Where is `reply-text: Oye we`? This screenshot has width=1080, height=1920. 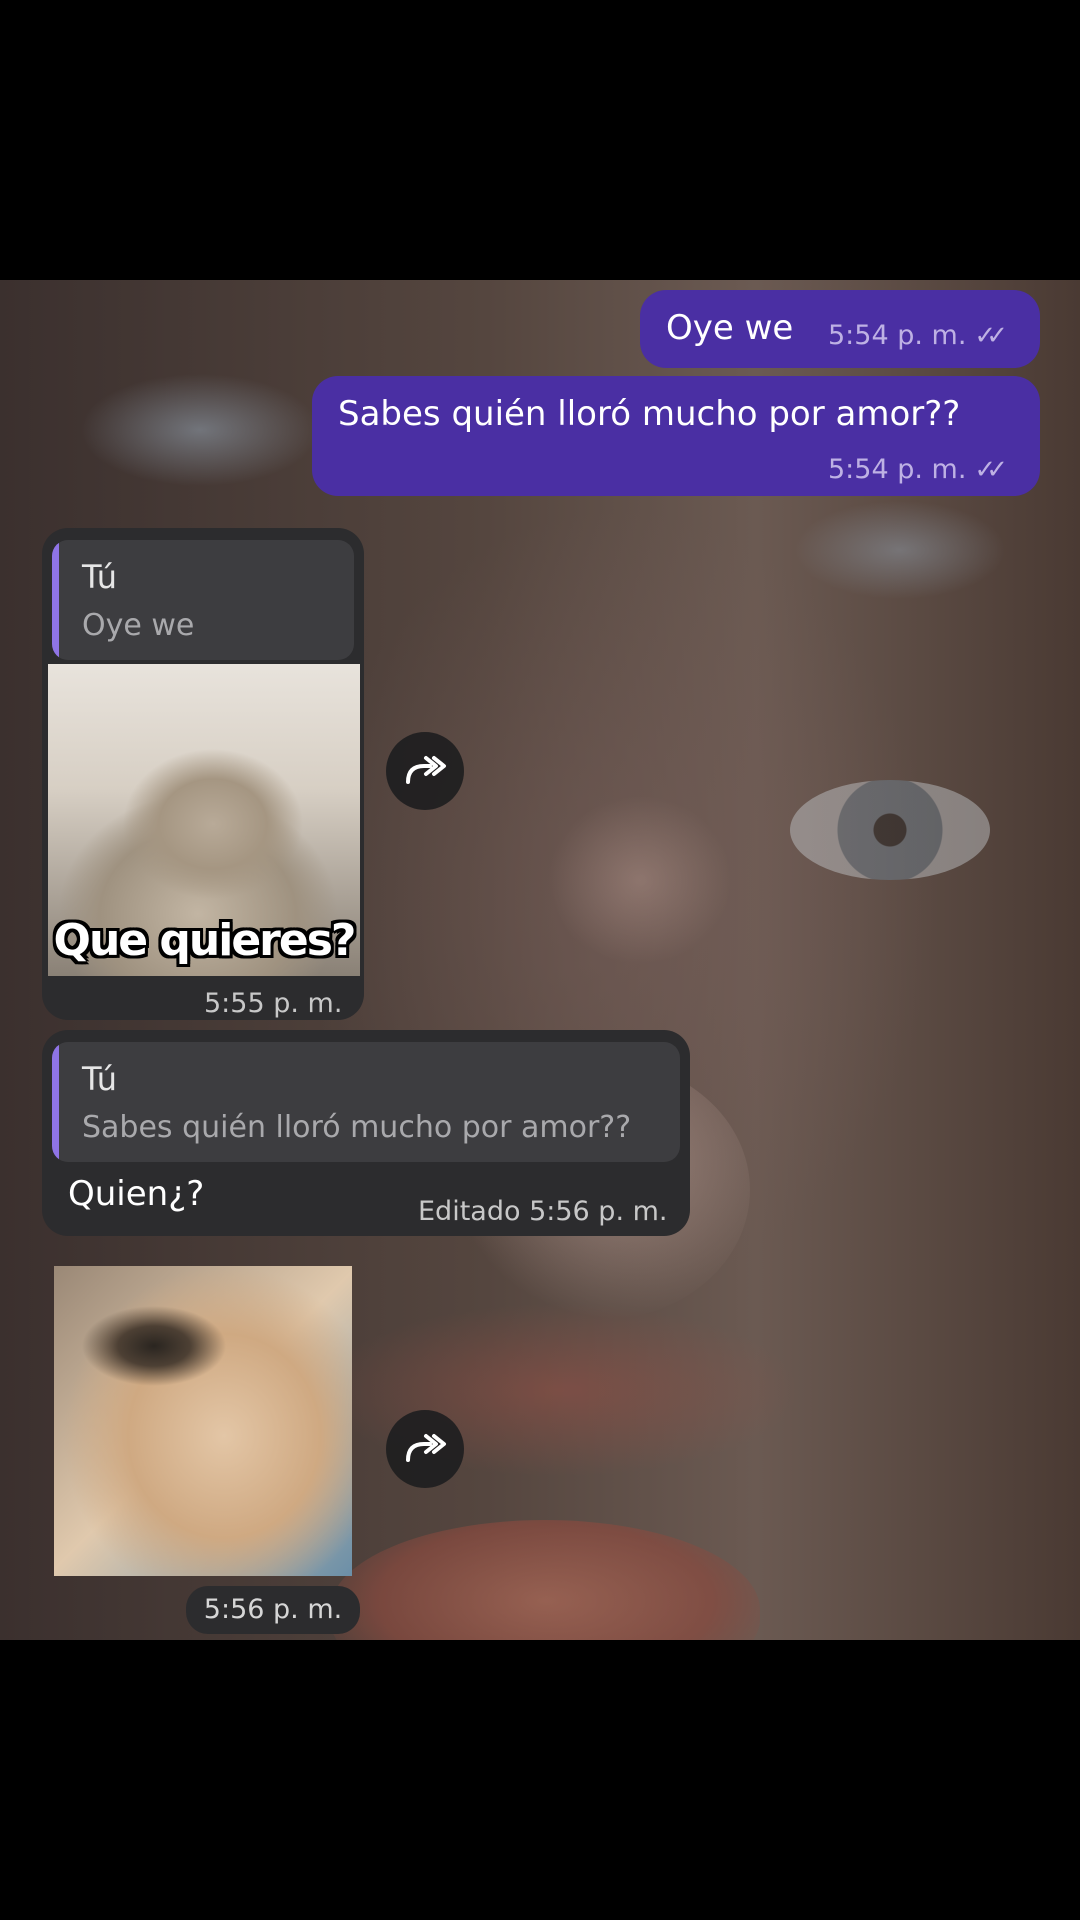 reply-text: Oye we is located at coordinates (138, 625).